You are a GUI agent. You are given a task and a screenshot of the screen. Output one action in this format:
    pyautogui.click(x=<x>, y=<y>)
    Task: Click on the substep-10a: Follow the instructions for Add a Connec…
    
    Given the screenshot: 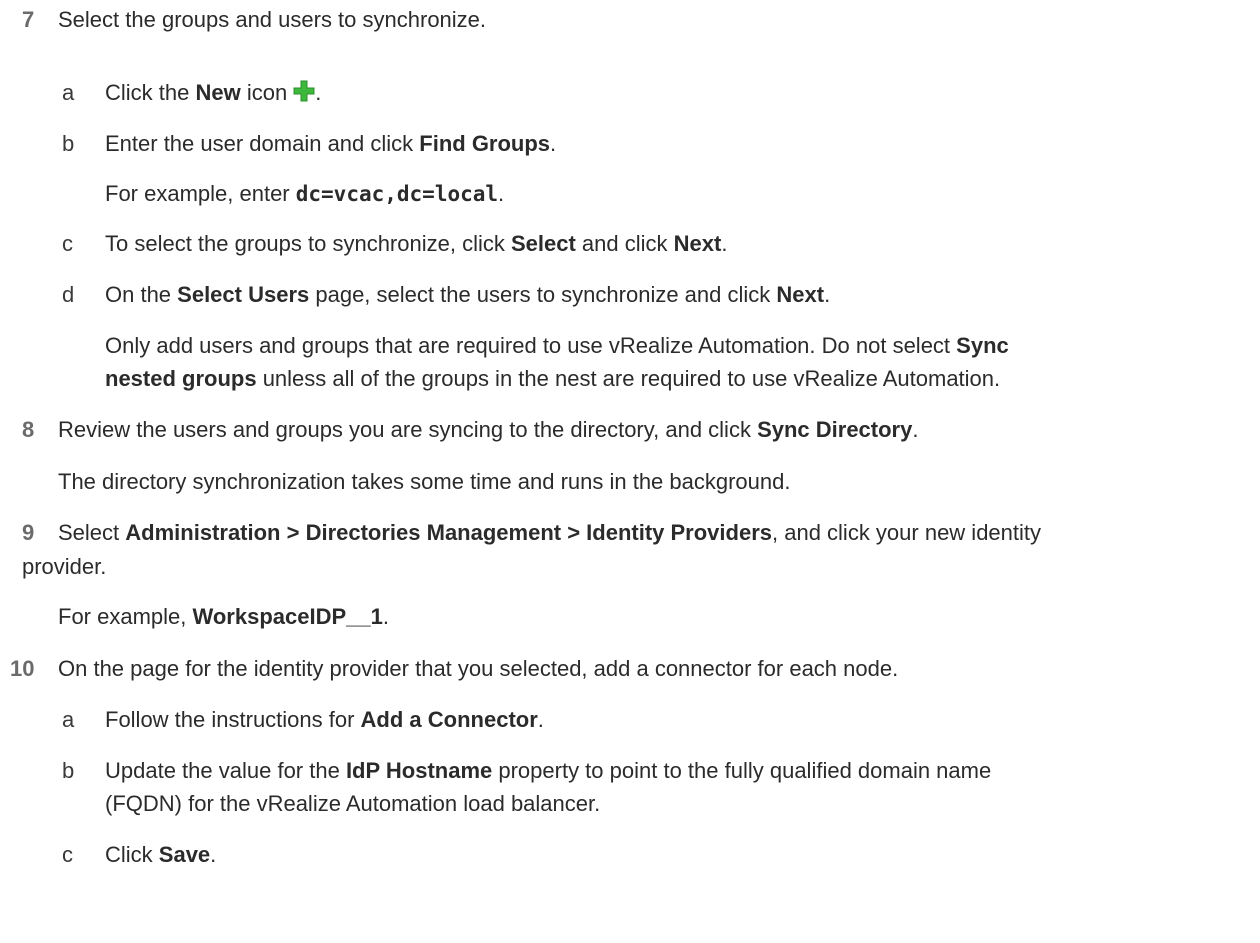 What is the action you would take?
    pyautogui.click(x=324, y=719)
    